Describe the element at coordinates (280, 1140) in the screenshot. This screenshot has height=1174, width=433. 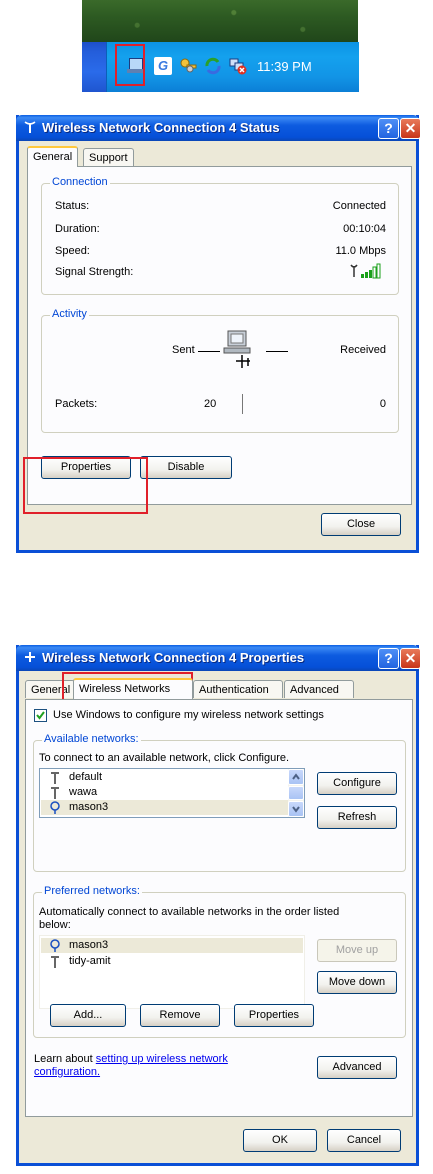
I see `ok-button: OK` at that location.